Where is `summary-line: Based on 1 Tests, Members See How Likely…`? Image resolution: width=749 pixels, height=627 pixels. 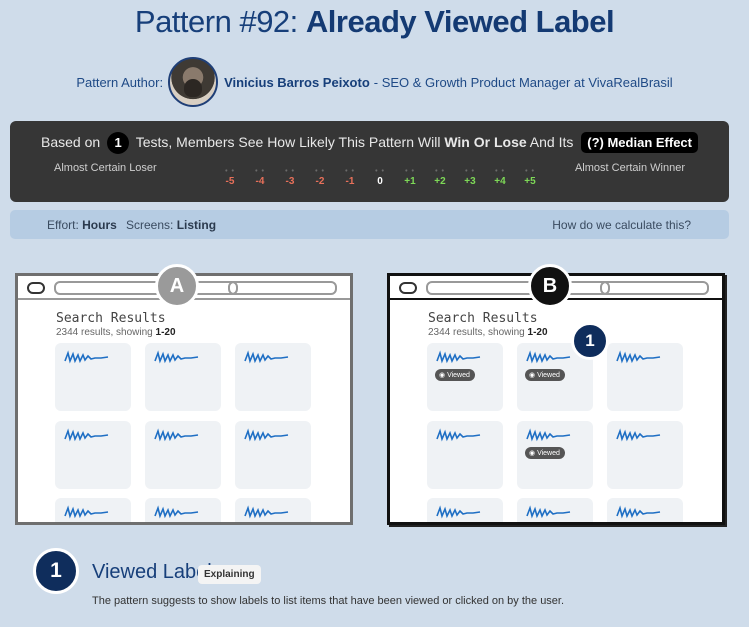 summary-line: Based on 1 Tests, Members See How Likely… is located at coordinates (369, 143).